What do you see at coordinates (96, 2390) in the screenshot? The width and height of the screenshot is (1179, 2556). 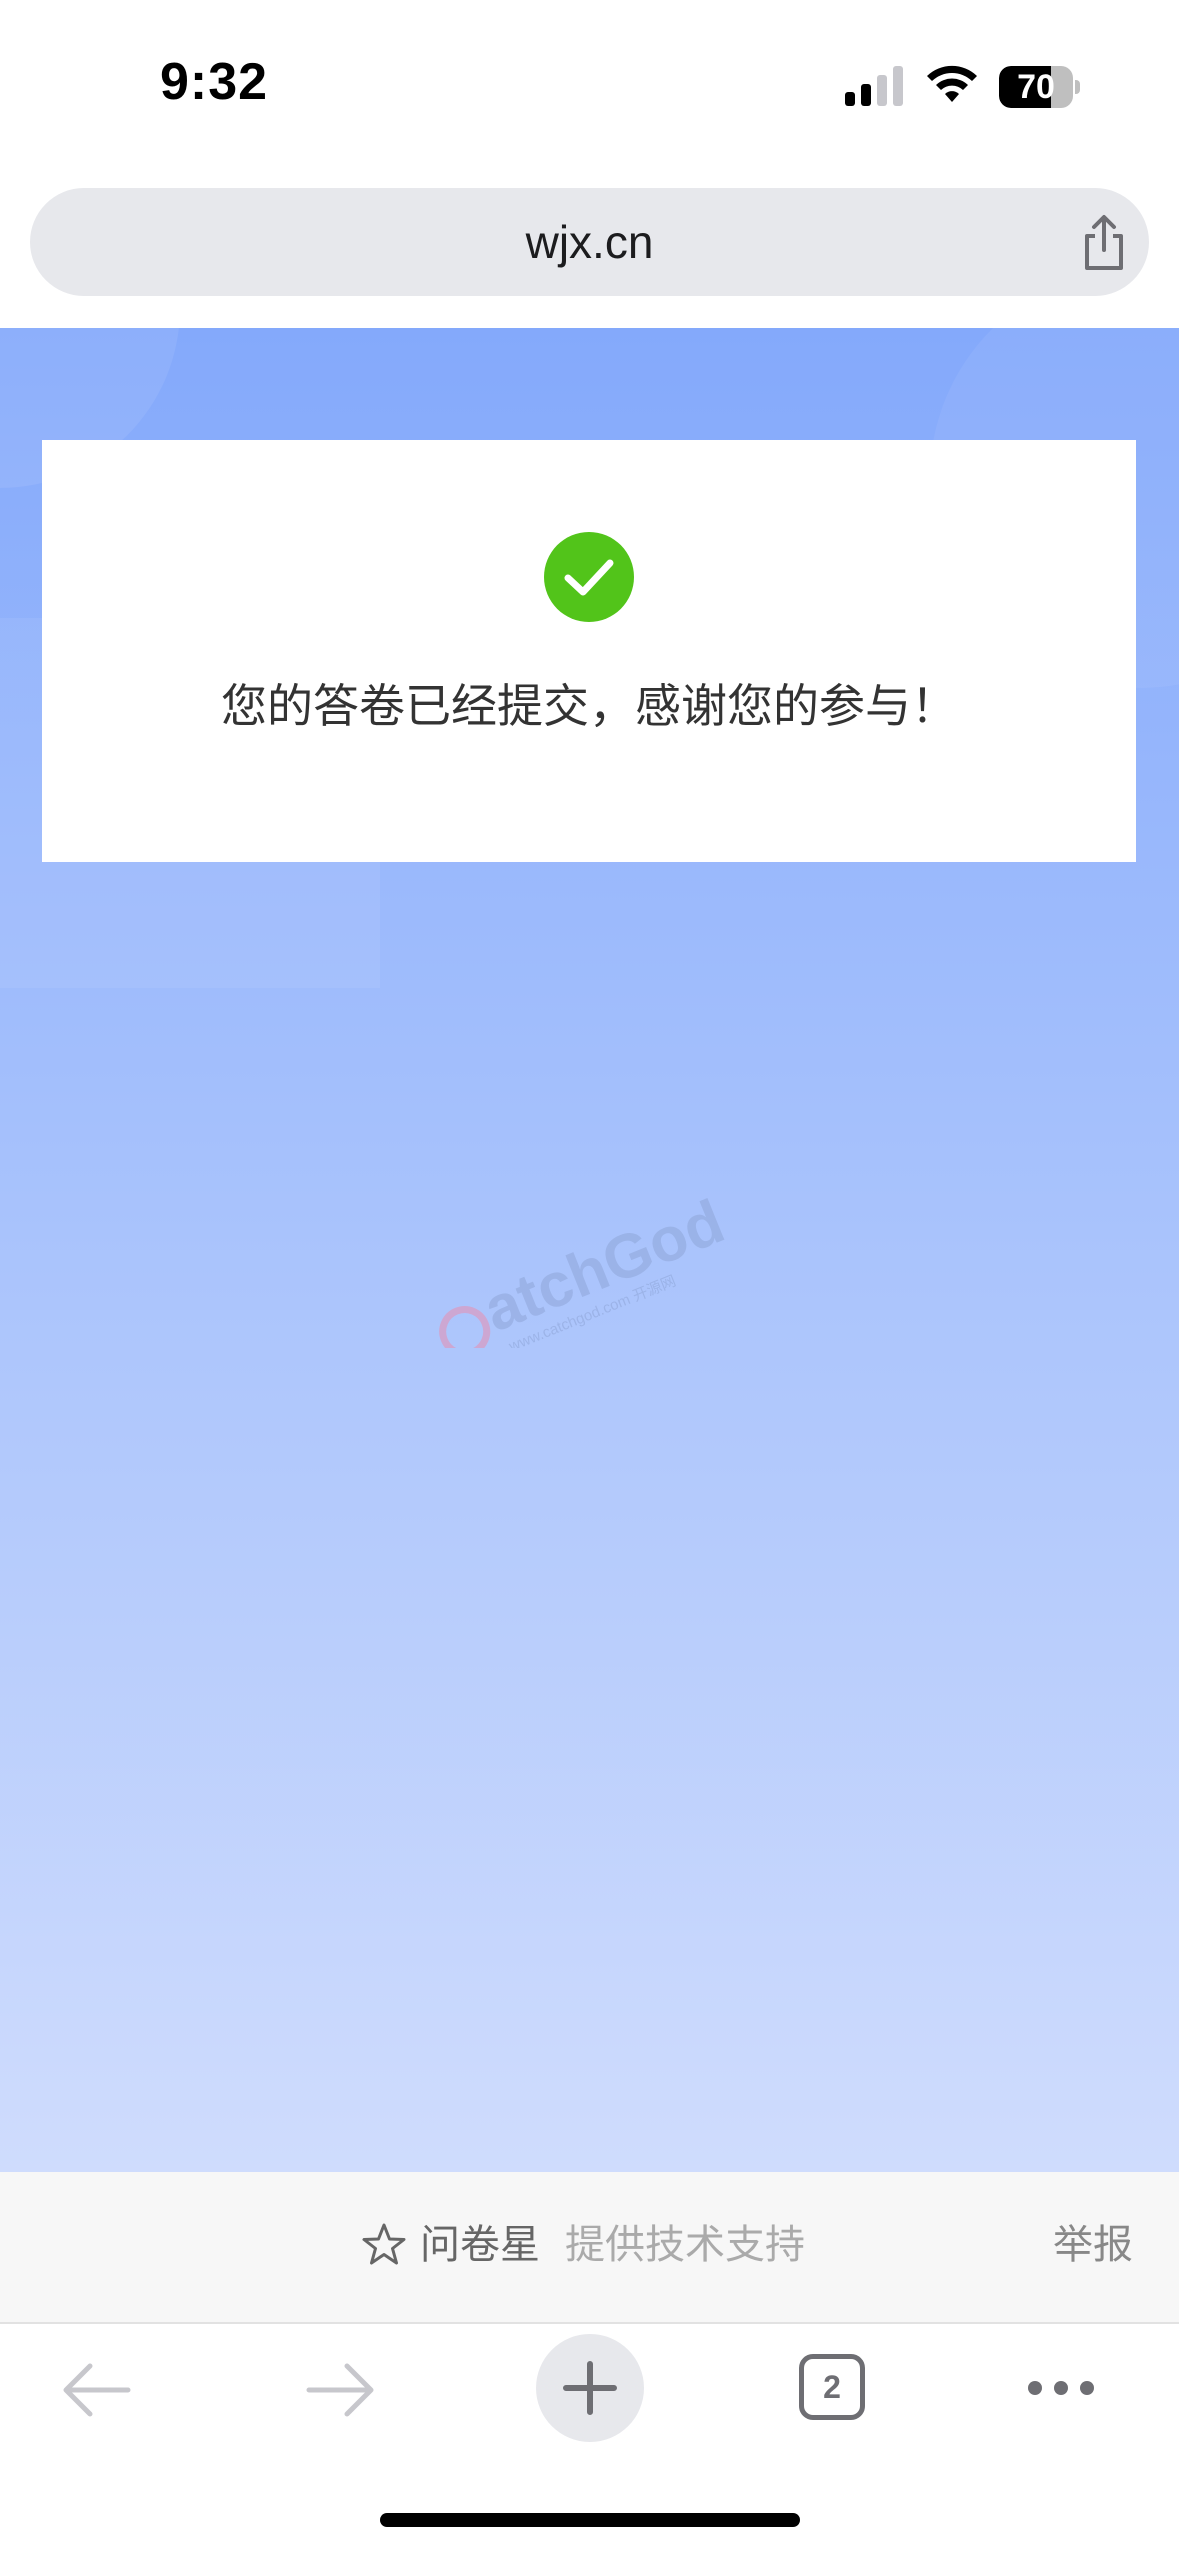 I see `back-arrow-icon` at bounding box center [96, 2390].